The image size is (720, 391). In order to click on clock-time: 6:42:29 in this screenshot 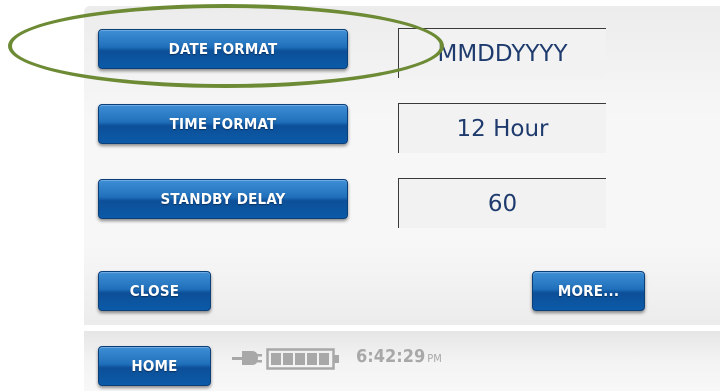, I will do `click(391, 356)`.